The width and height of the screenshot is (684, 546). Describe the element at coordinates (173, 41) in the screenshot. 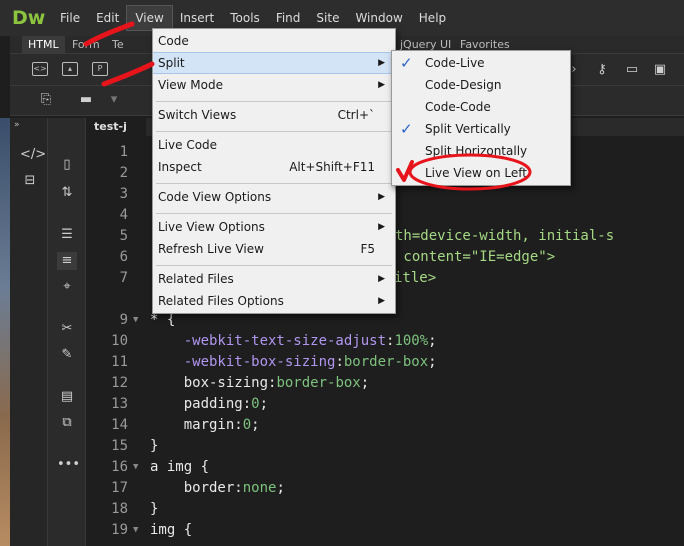

I see `menu-item-label: Code` at that location.